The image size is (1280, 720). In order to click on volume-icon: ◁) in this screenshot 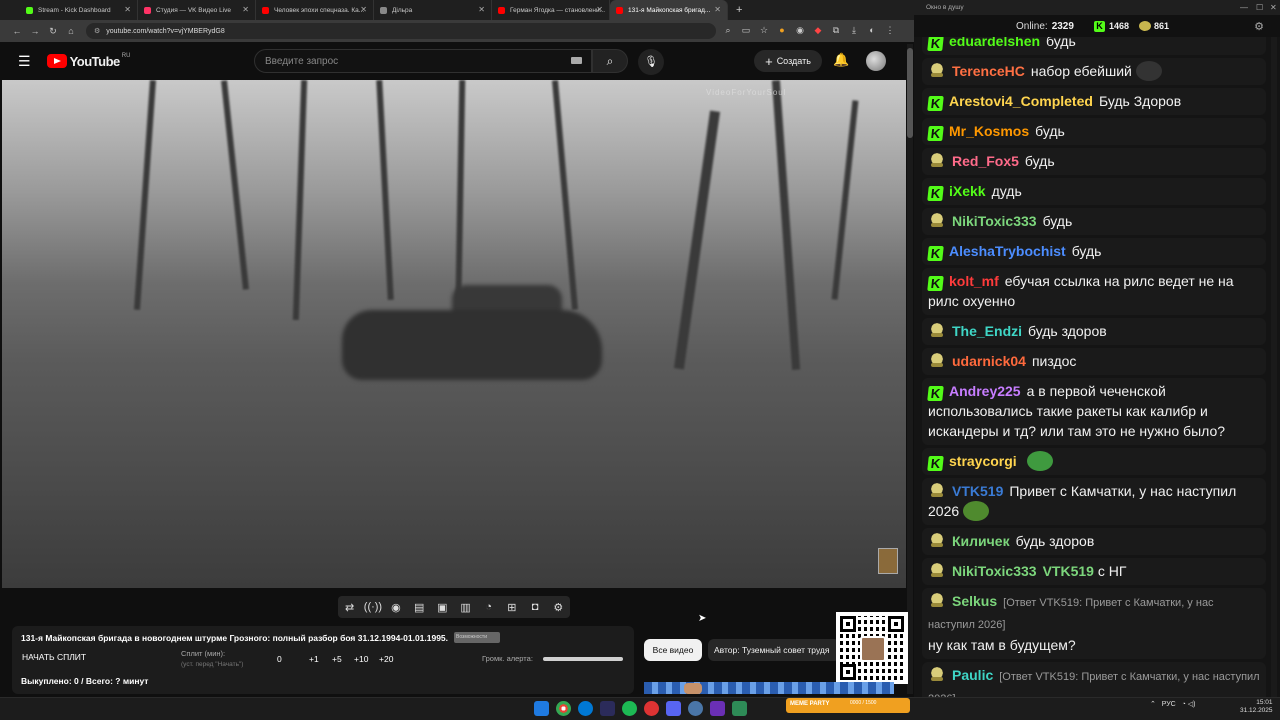, I will do `click(1192, 704)`.